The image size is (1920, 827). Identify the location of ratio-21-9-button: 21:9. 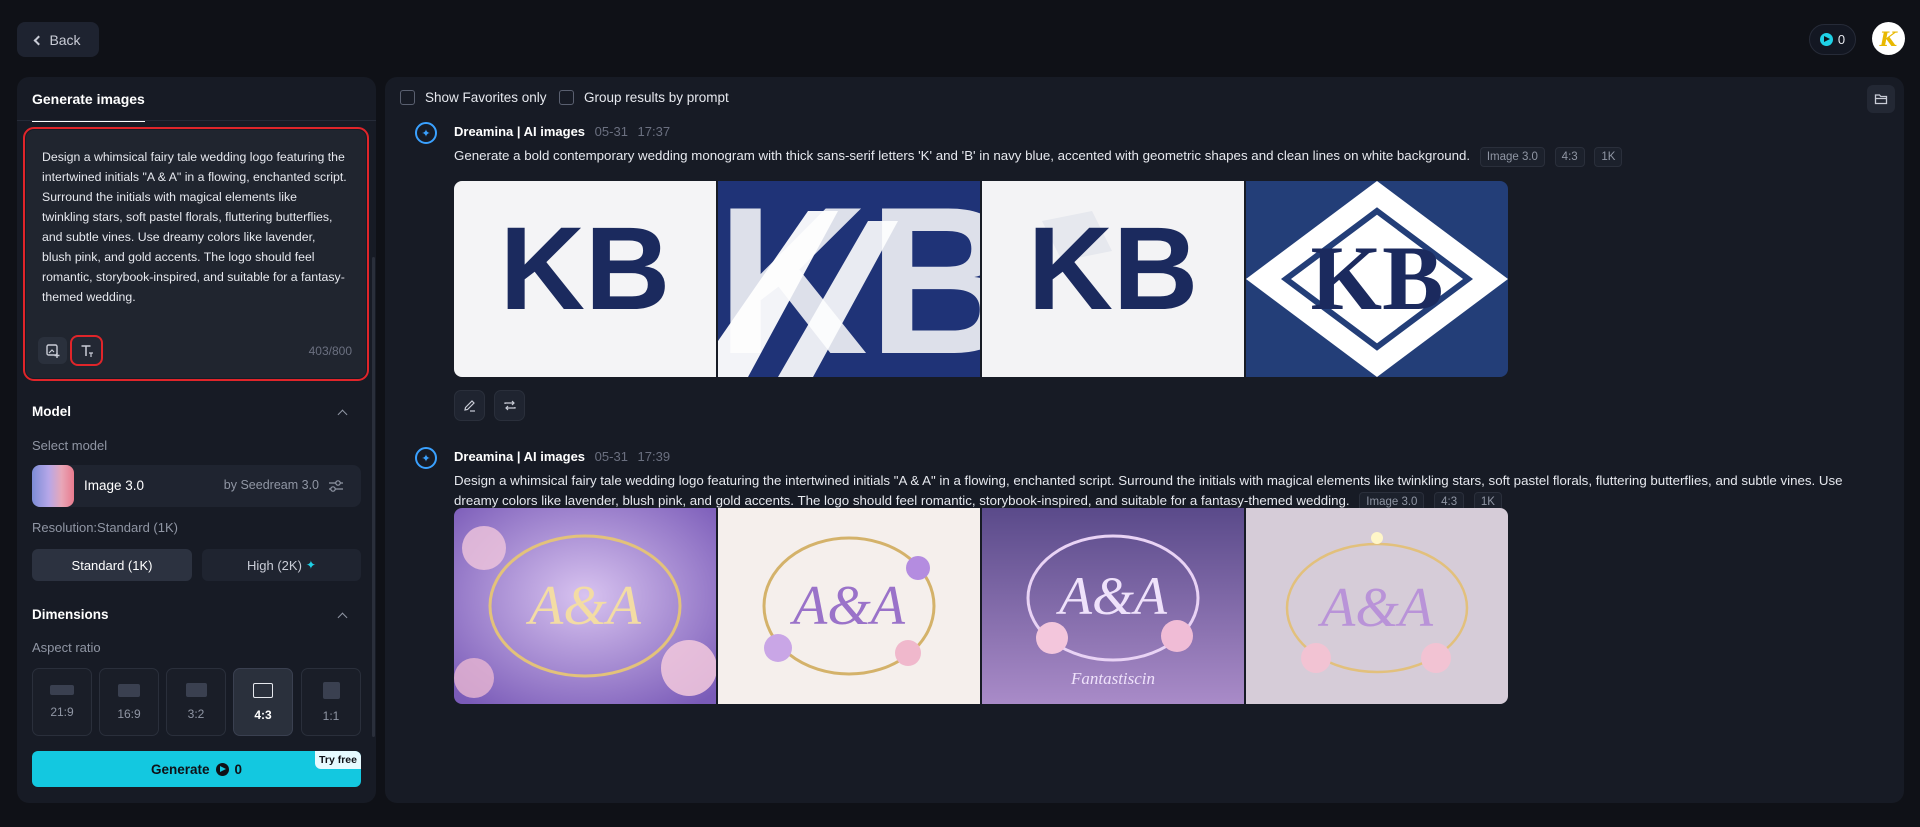
(62, 702).